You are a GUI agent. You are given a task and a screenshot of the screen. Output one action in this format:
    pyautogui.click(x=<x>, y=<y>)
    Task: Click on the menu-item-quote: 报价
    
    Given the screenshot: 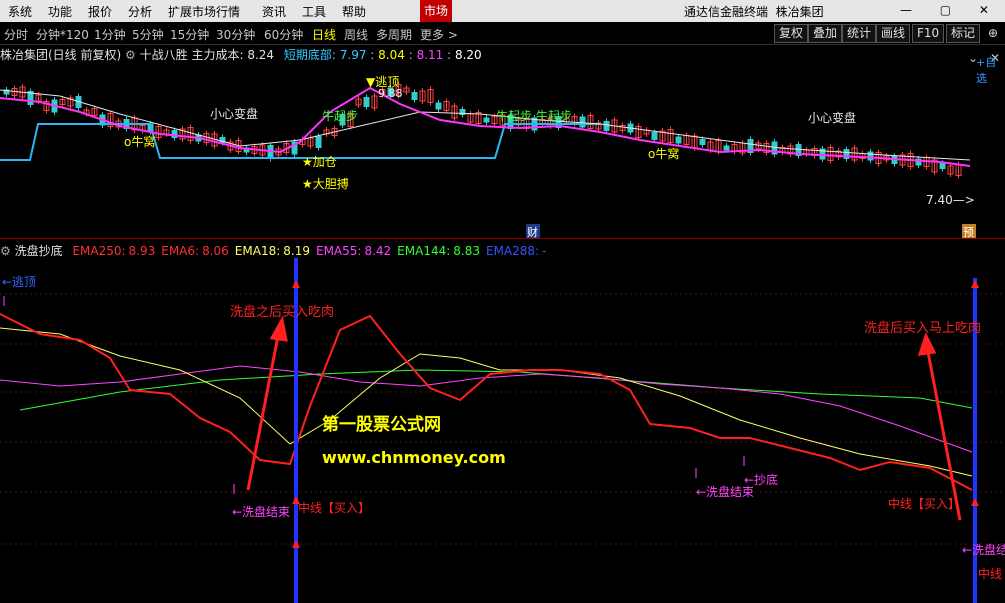 What is the action you would take?
    pyautogui.click(x=100, y=11)
    